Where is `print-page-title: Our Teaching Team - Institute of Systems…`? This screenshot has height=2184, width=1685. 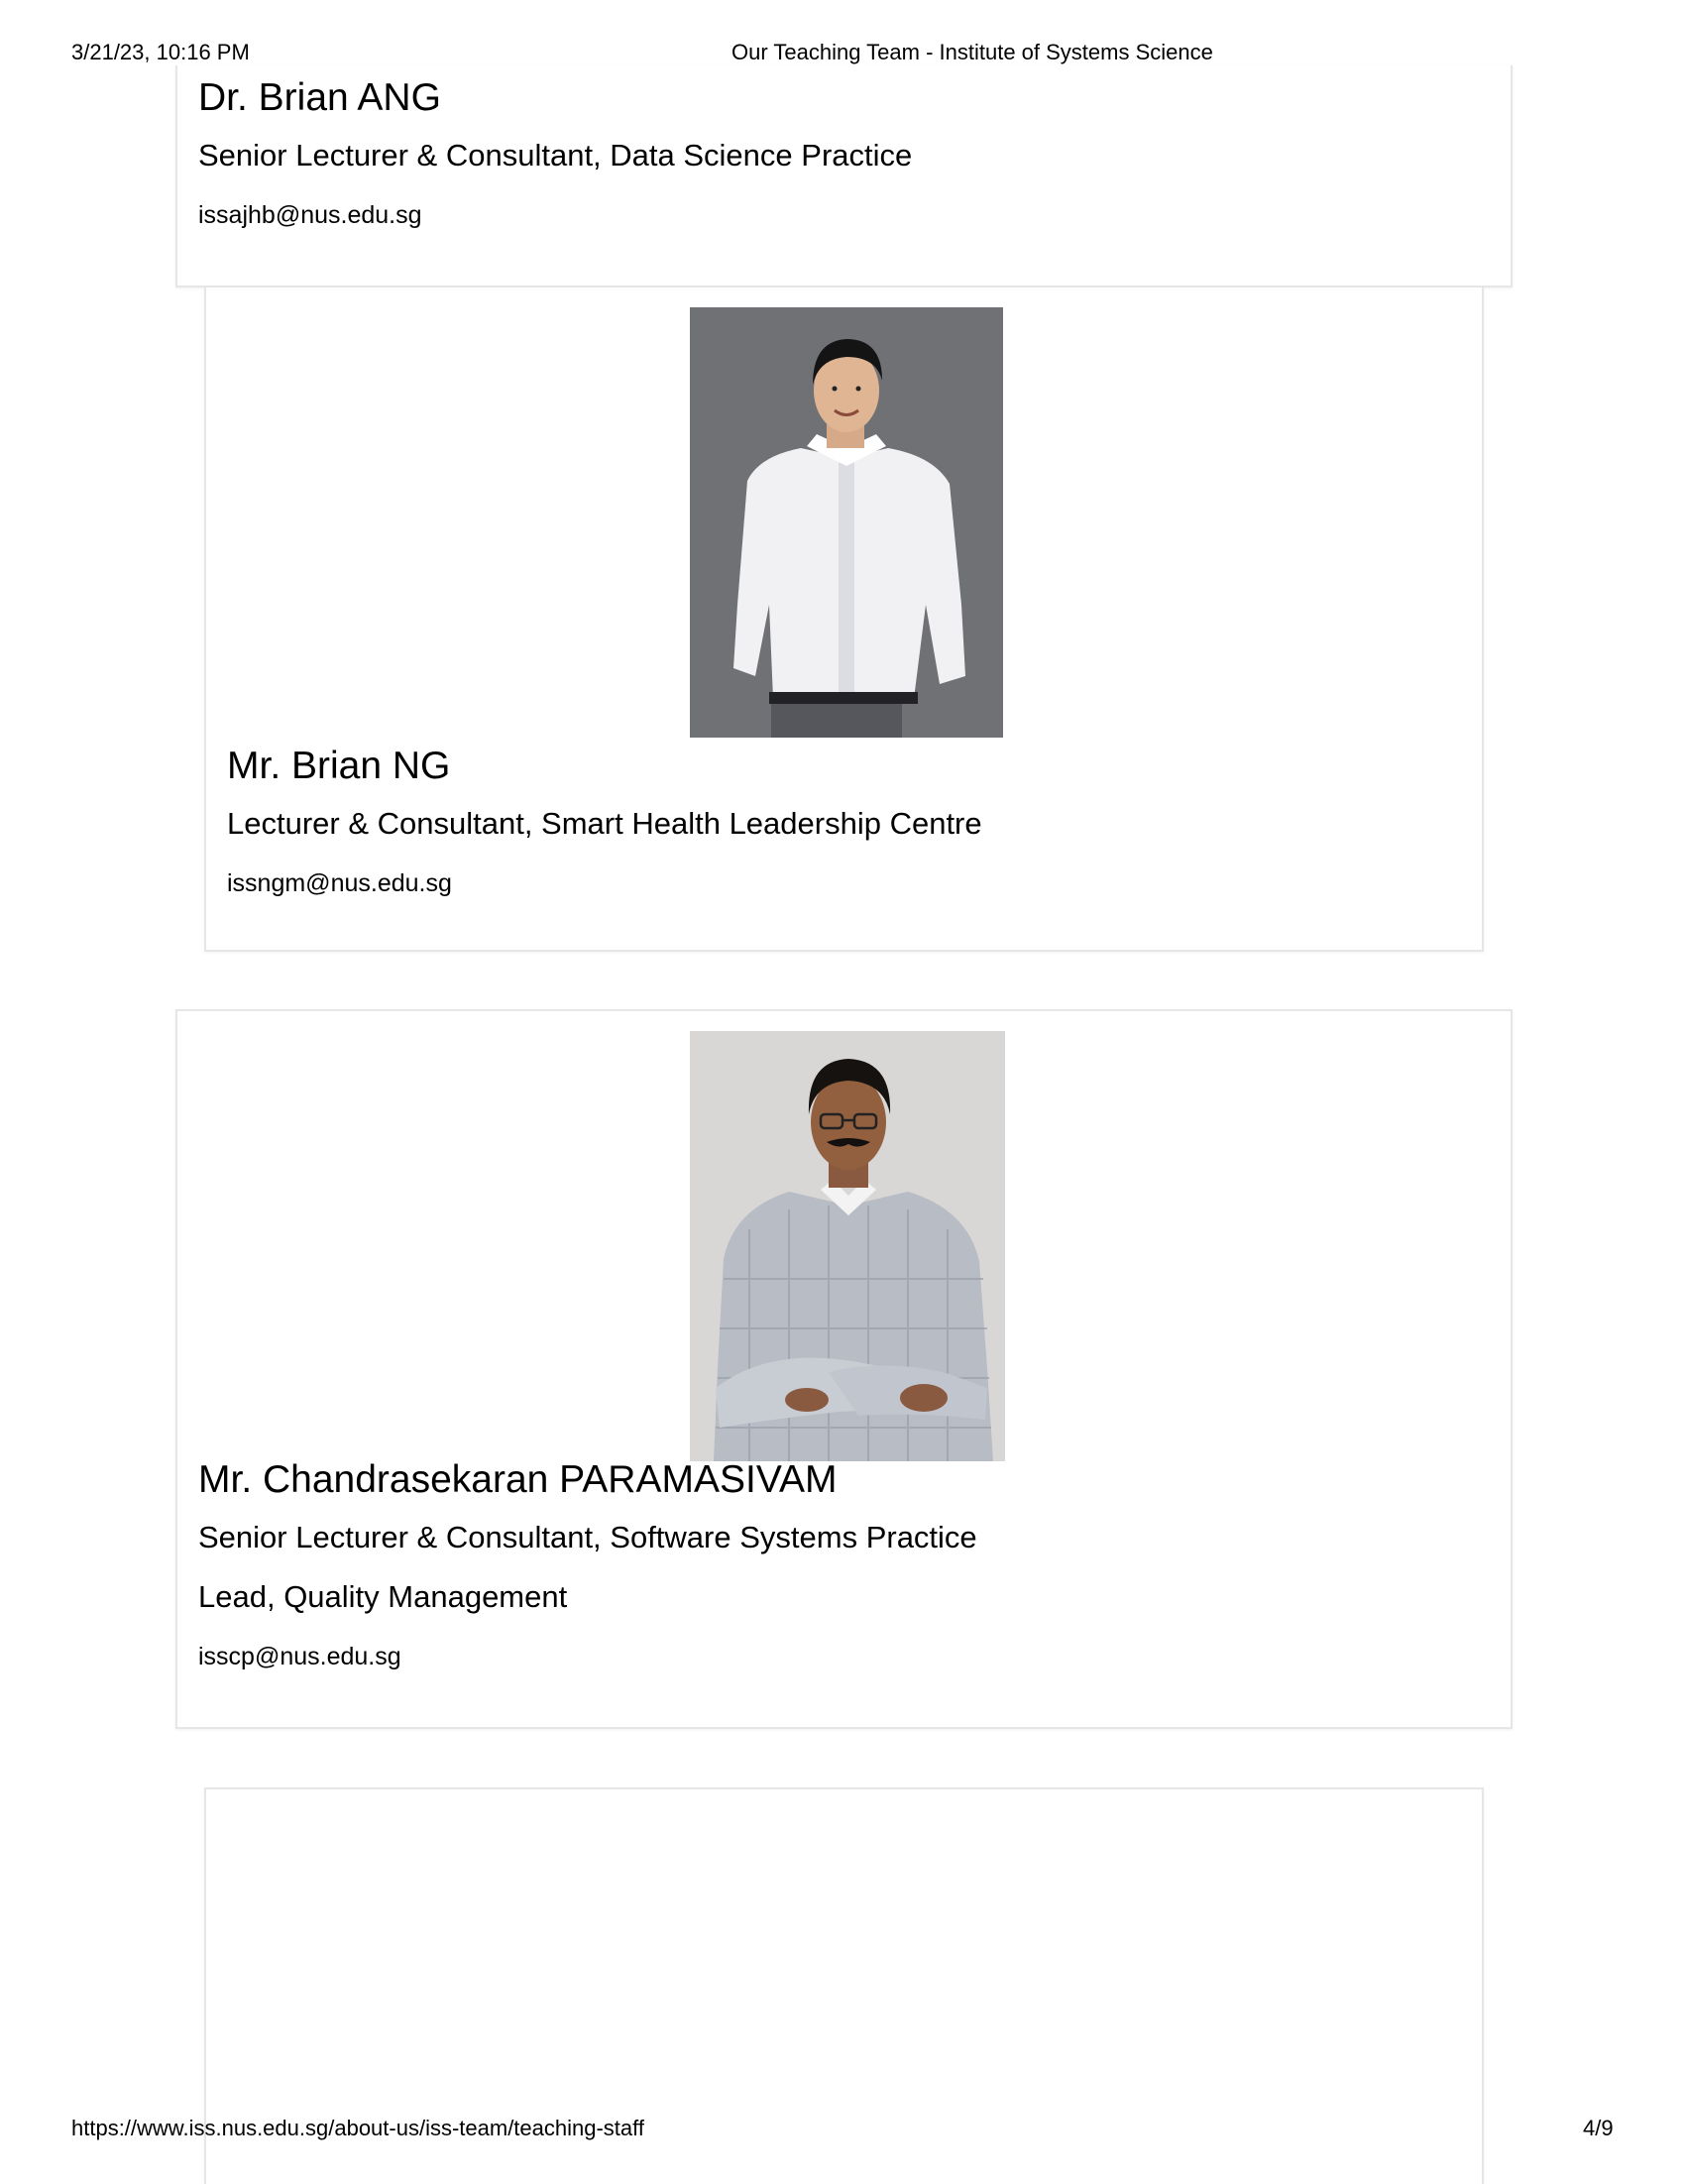
print-page-title: Our Teaching Team - Institute of Systems… is located at coordinates (972, 52).